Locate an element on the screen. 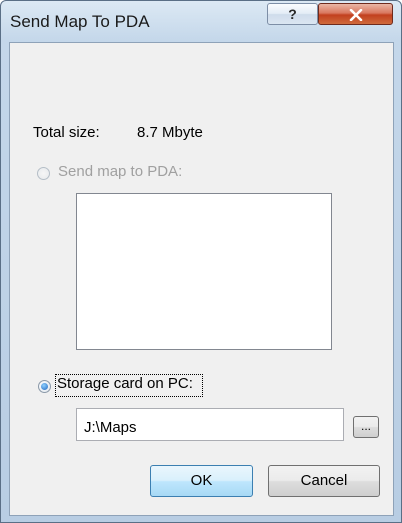 The image size is (402, 523). radio-selected-dot is located at coordinates (44, 386).